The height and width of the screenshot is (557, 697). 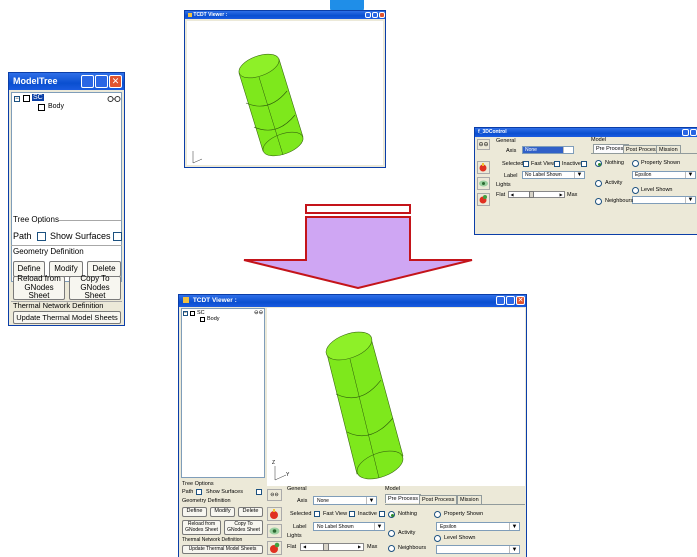 What do you see at coordinates (635, 190) in the screenshot?
I see `level-shown-radio` at bounding box center [635, 190].